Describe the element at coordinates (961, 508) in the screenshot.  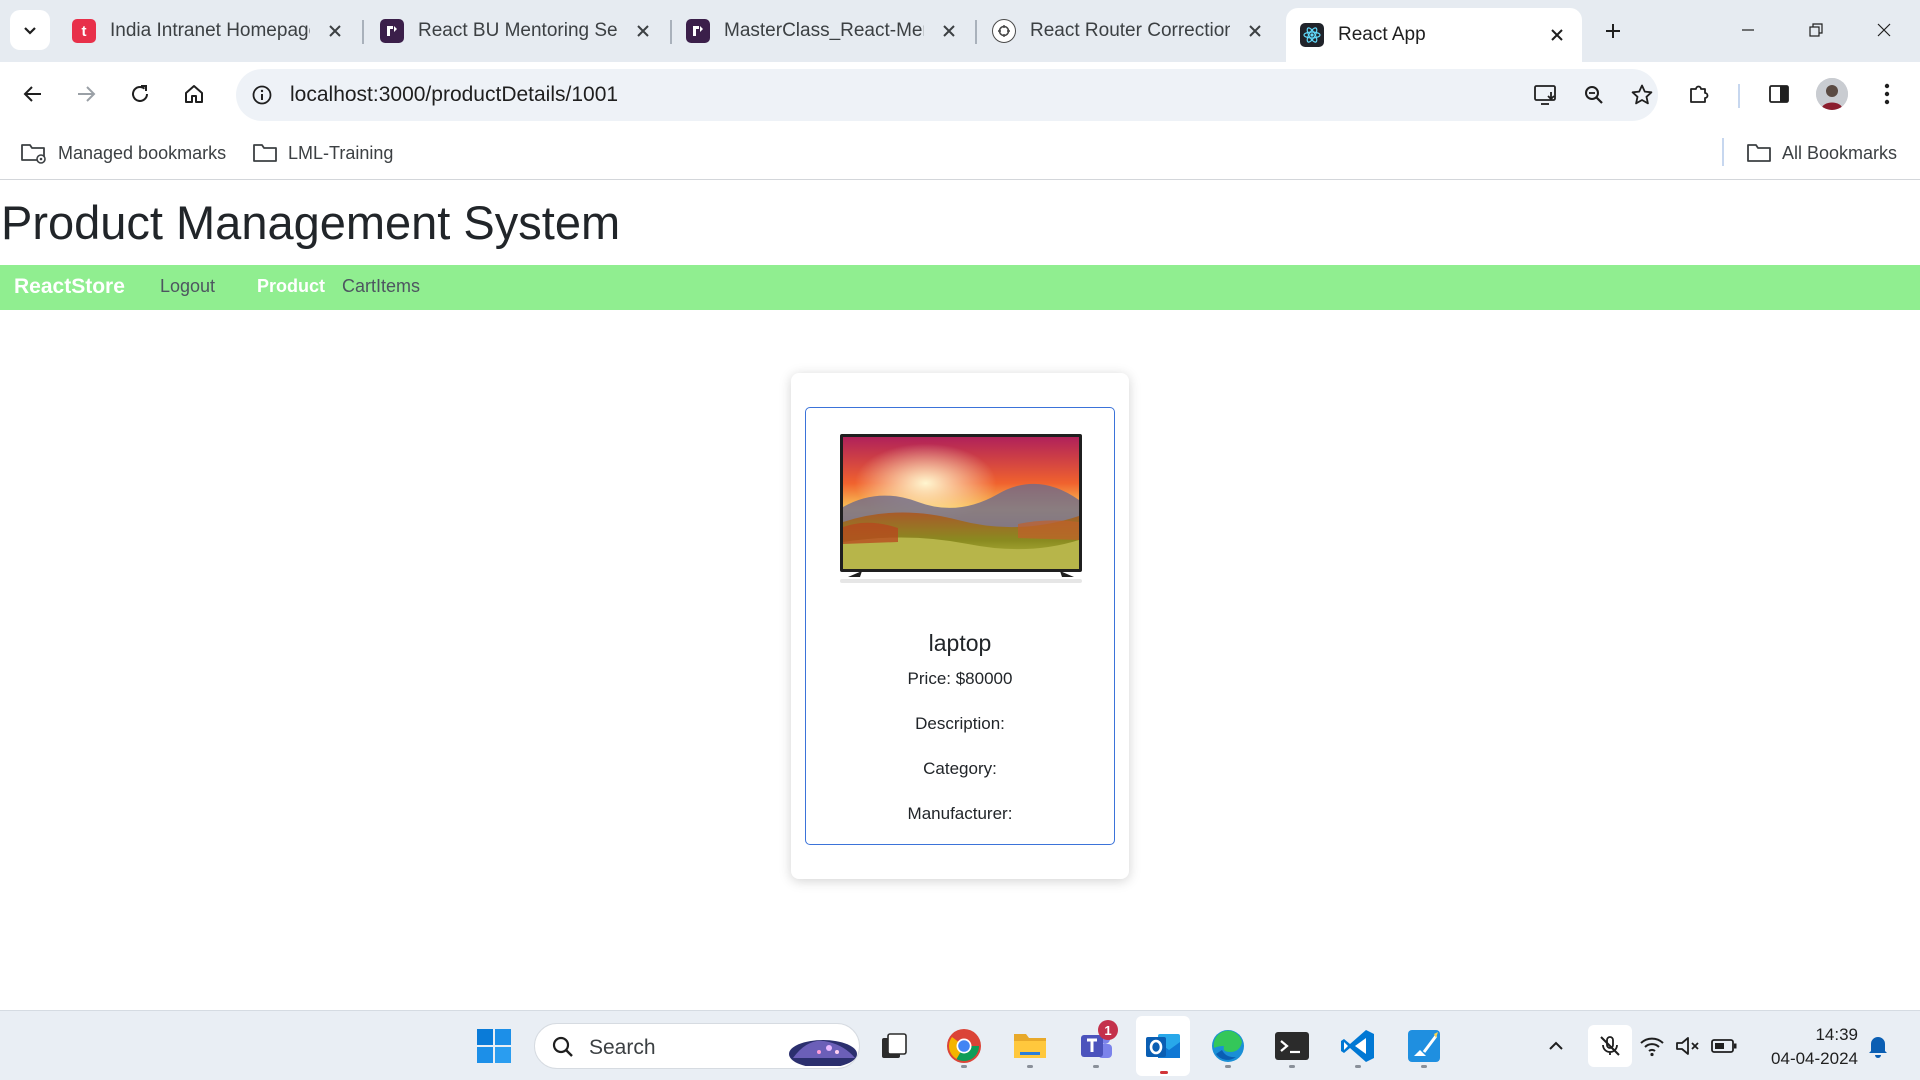
I see `product-image` at that location.